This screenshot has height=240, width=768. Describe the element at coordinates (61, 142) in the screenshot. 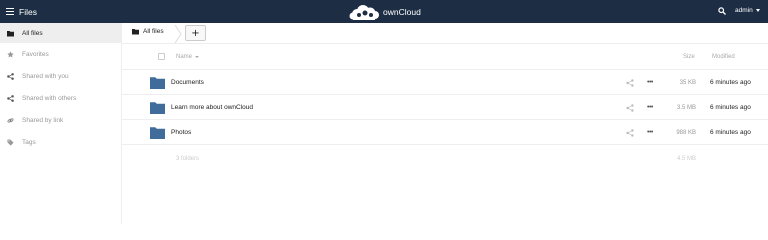

I see `sidebar-item-tags: Tags` at that location.